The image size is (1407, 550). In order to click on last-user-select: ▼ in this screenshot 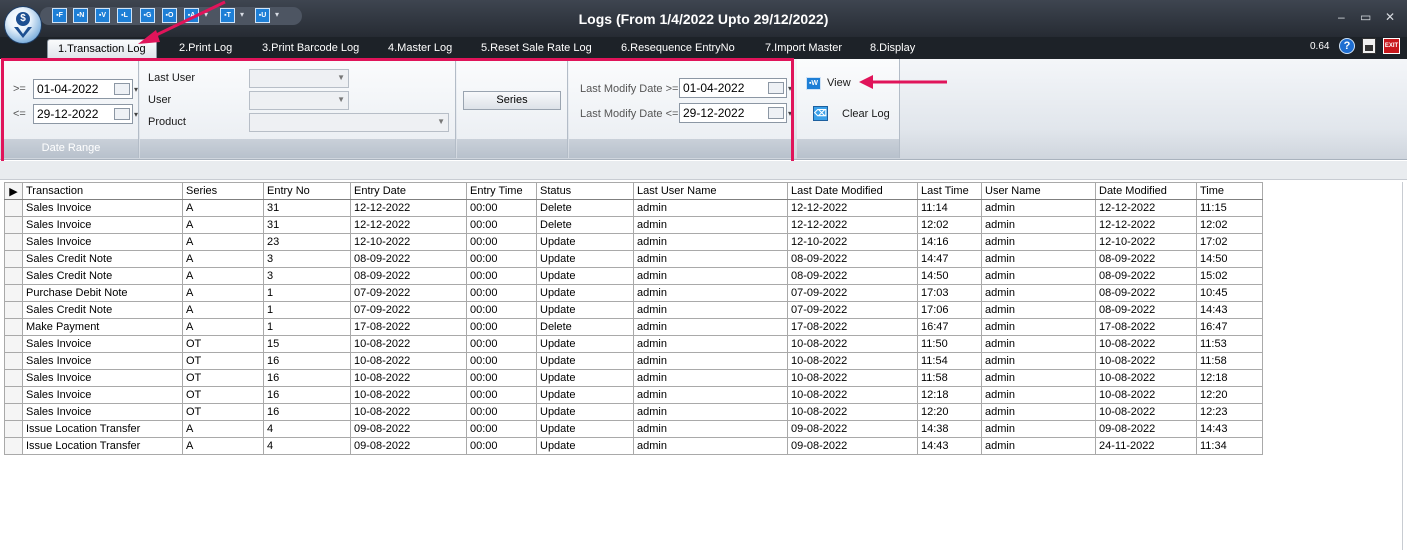, I will do `click(299, 78)`.